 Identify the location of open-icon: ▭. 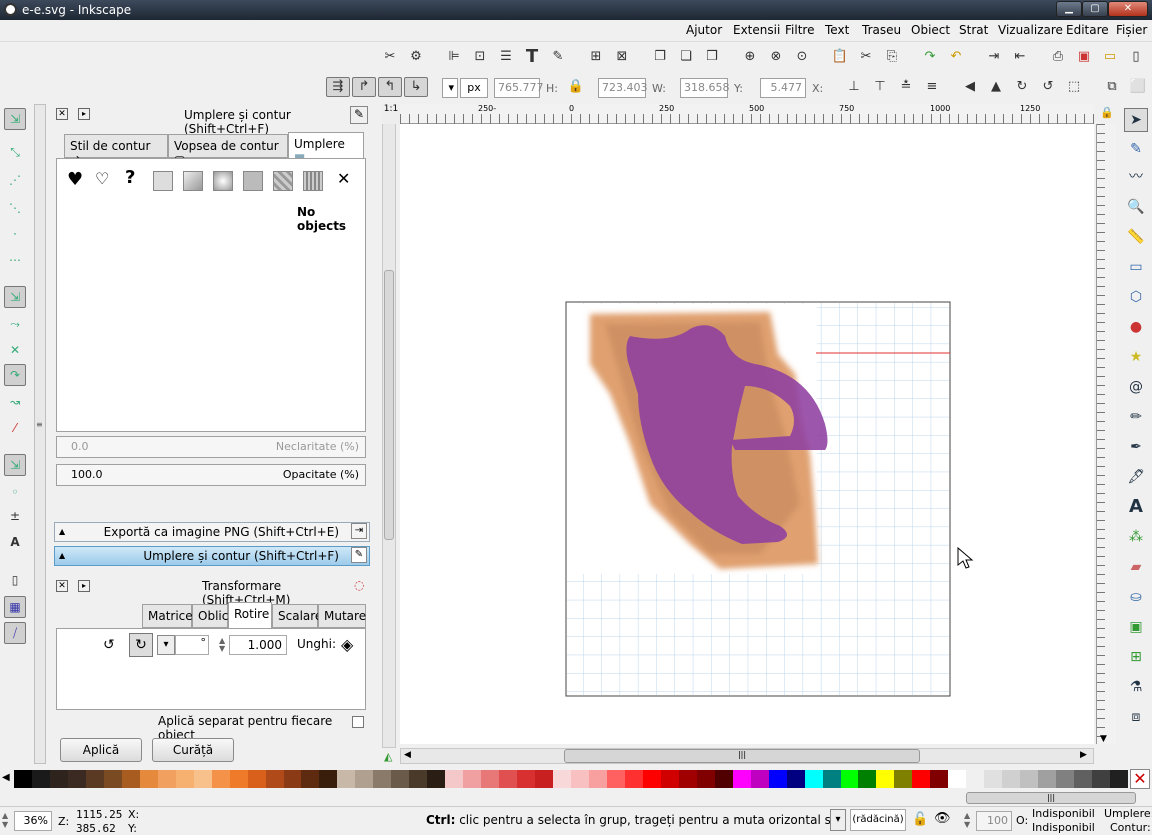
(1110, 57).